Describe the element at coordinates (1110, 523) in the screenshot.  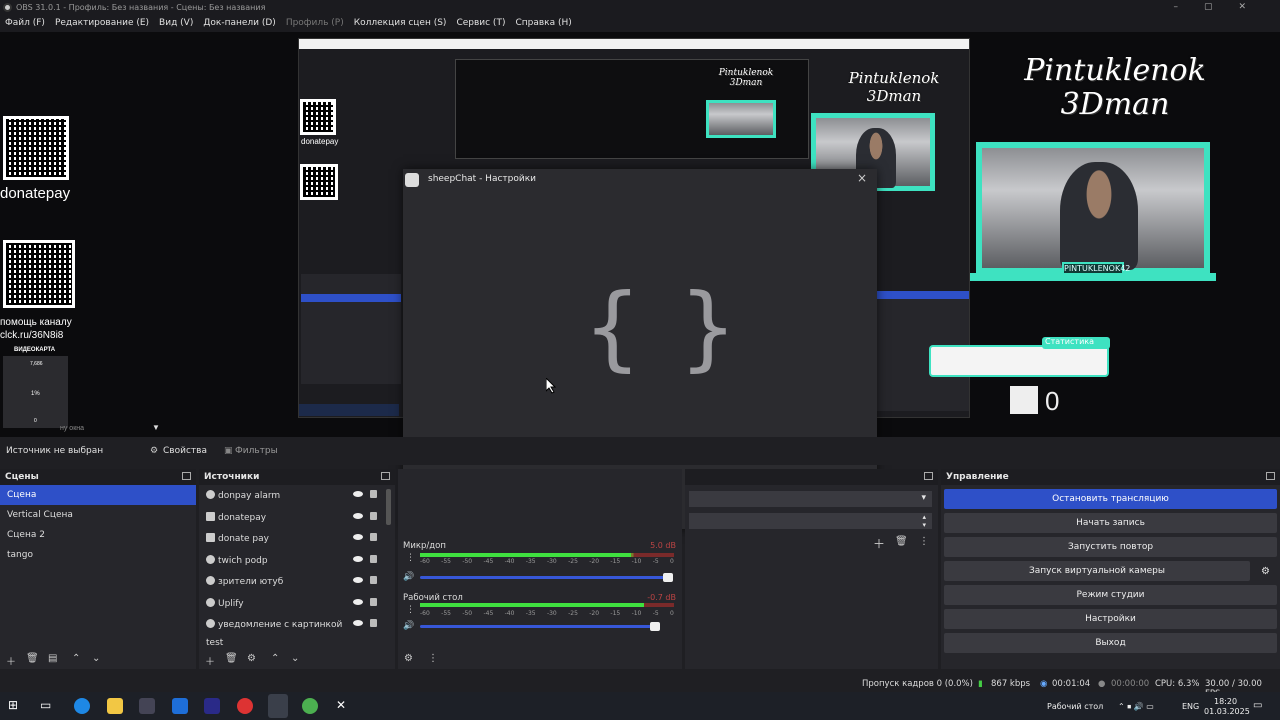
I see `start-recording-button: Начать запись` at that location.